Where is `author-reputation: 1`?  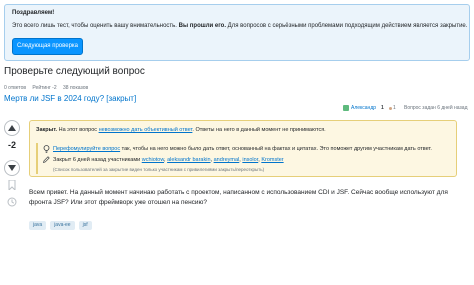 author-reputation: 1 is located at coordinates (382, 108).